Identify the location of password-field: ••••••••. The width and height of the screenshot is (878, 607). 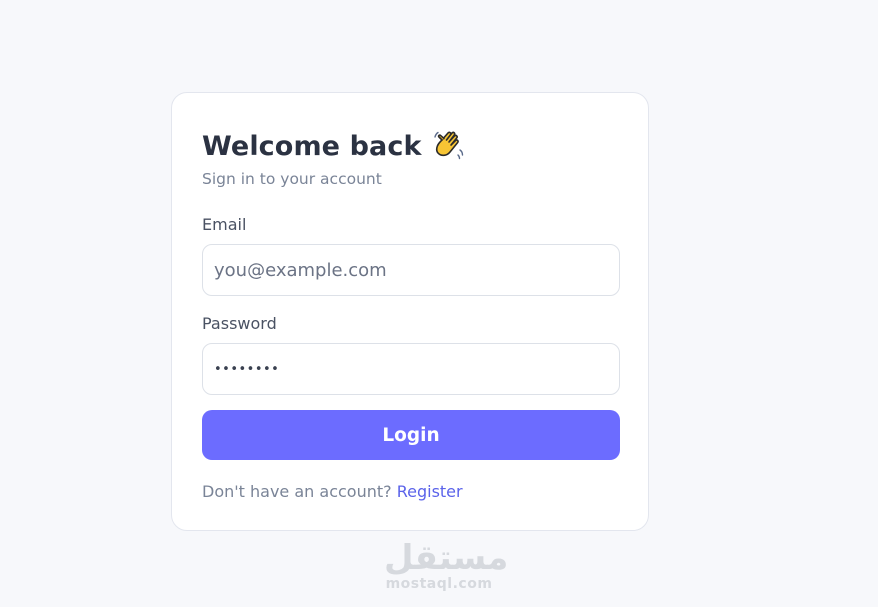
(411, 369).